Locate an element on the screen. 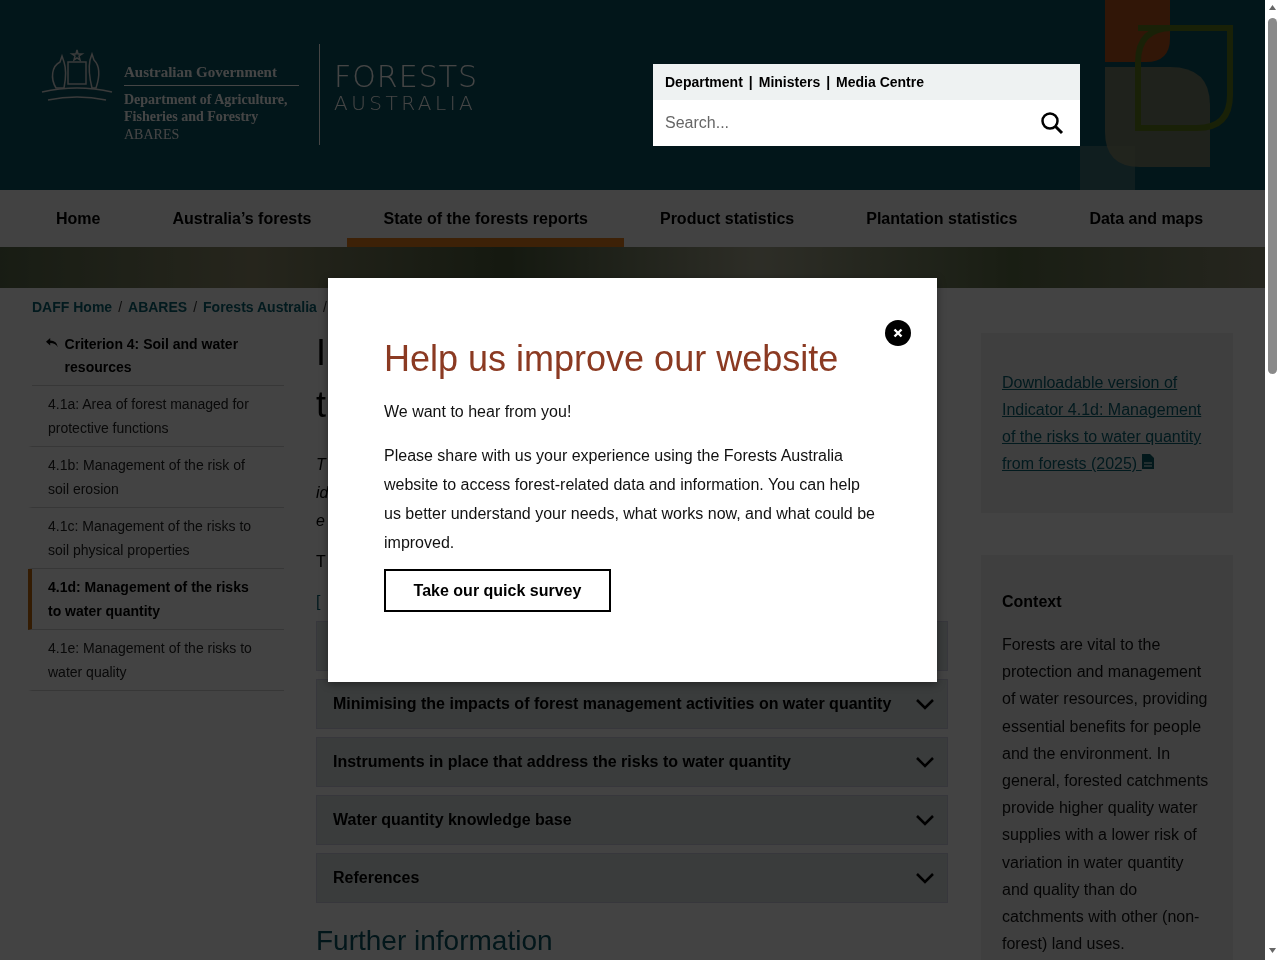  text-fragment: id is located at coordinates (322, 493).